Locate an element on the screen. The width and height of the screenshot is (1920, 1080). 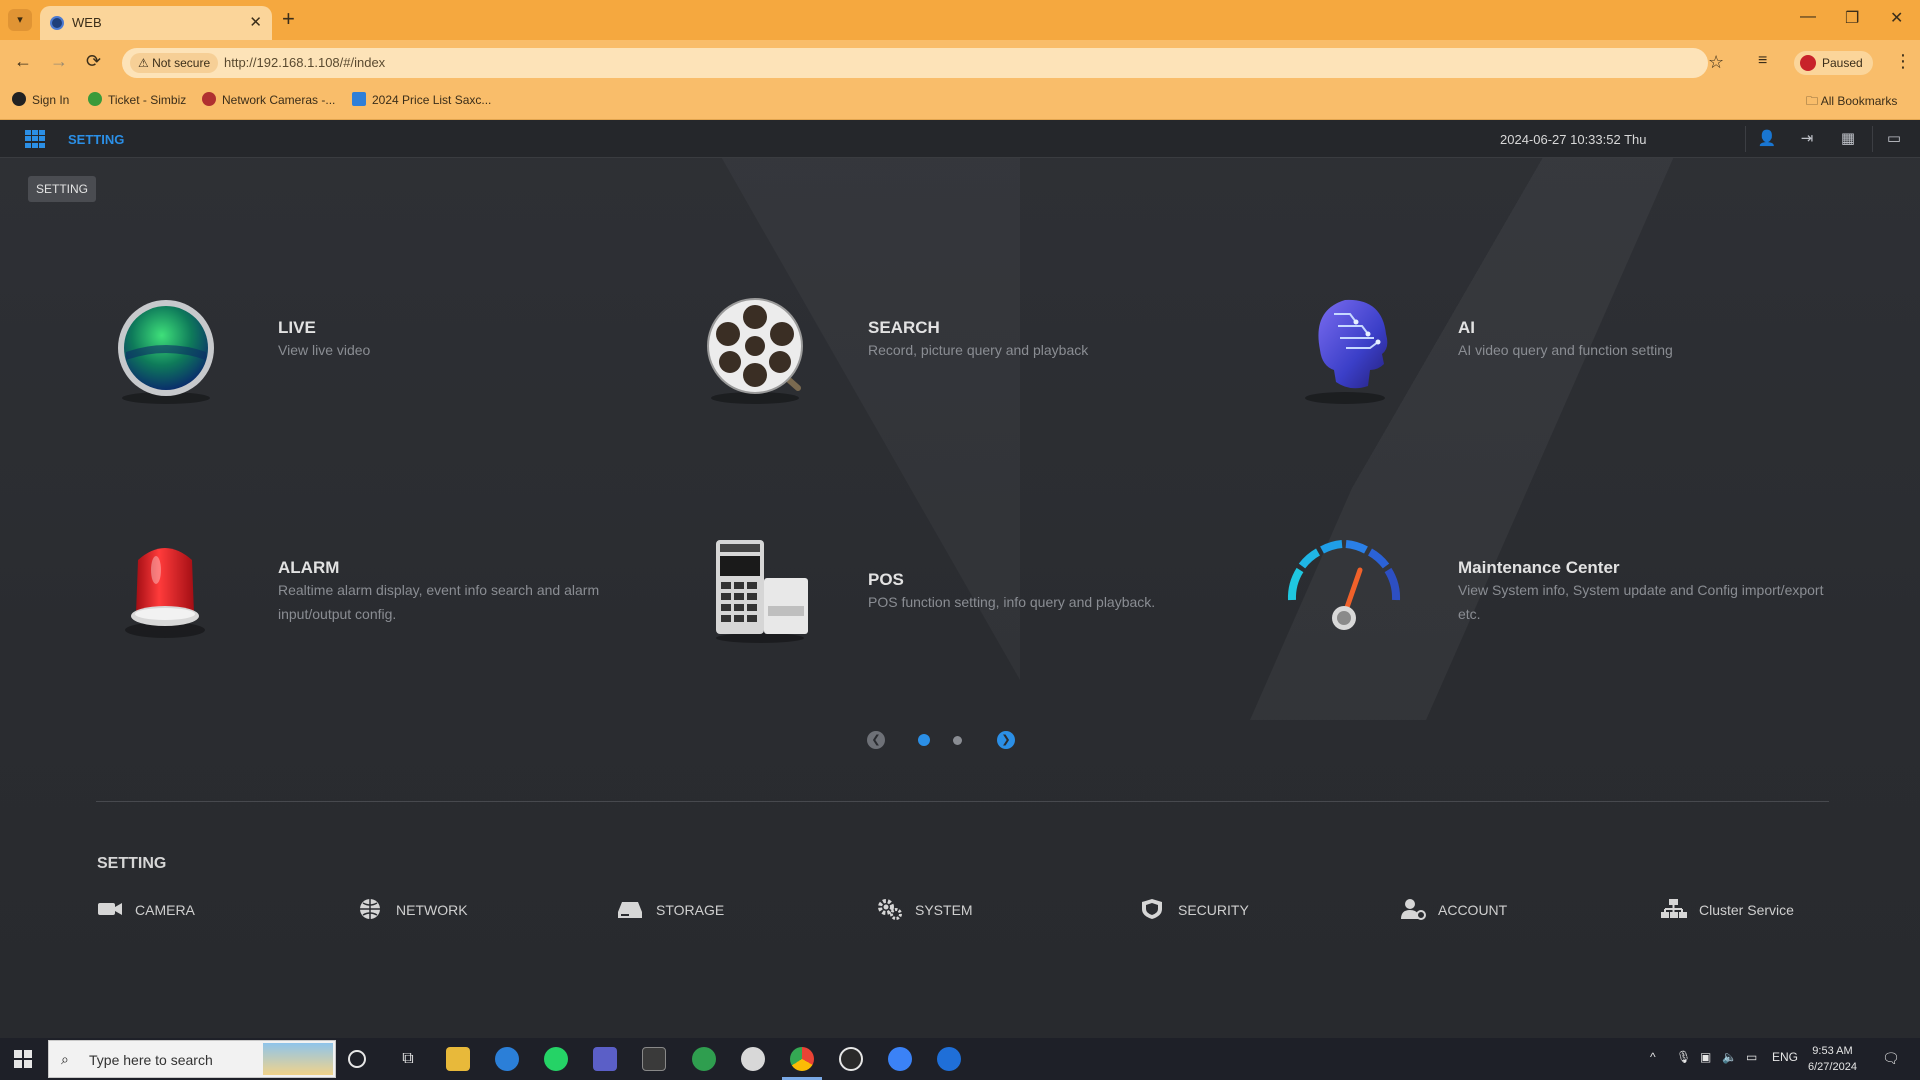
clock-app-icon is located at coordinates (851, 1059).